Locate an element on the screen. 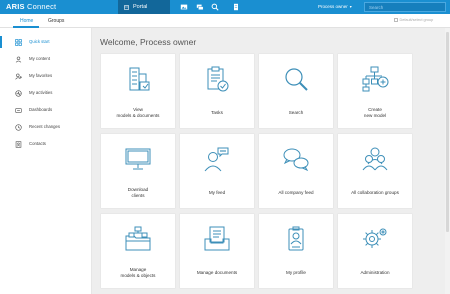  sidebar-item-recent-changes: Recent changes is located at coordinates (46, 127).